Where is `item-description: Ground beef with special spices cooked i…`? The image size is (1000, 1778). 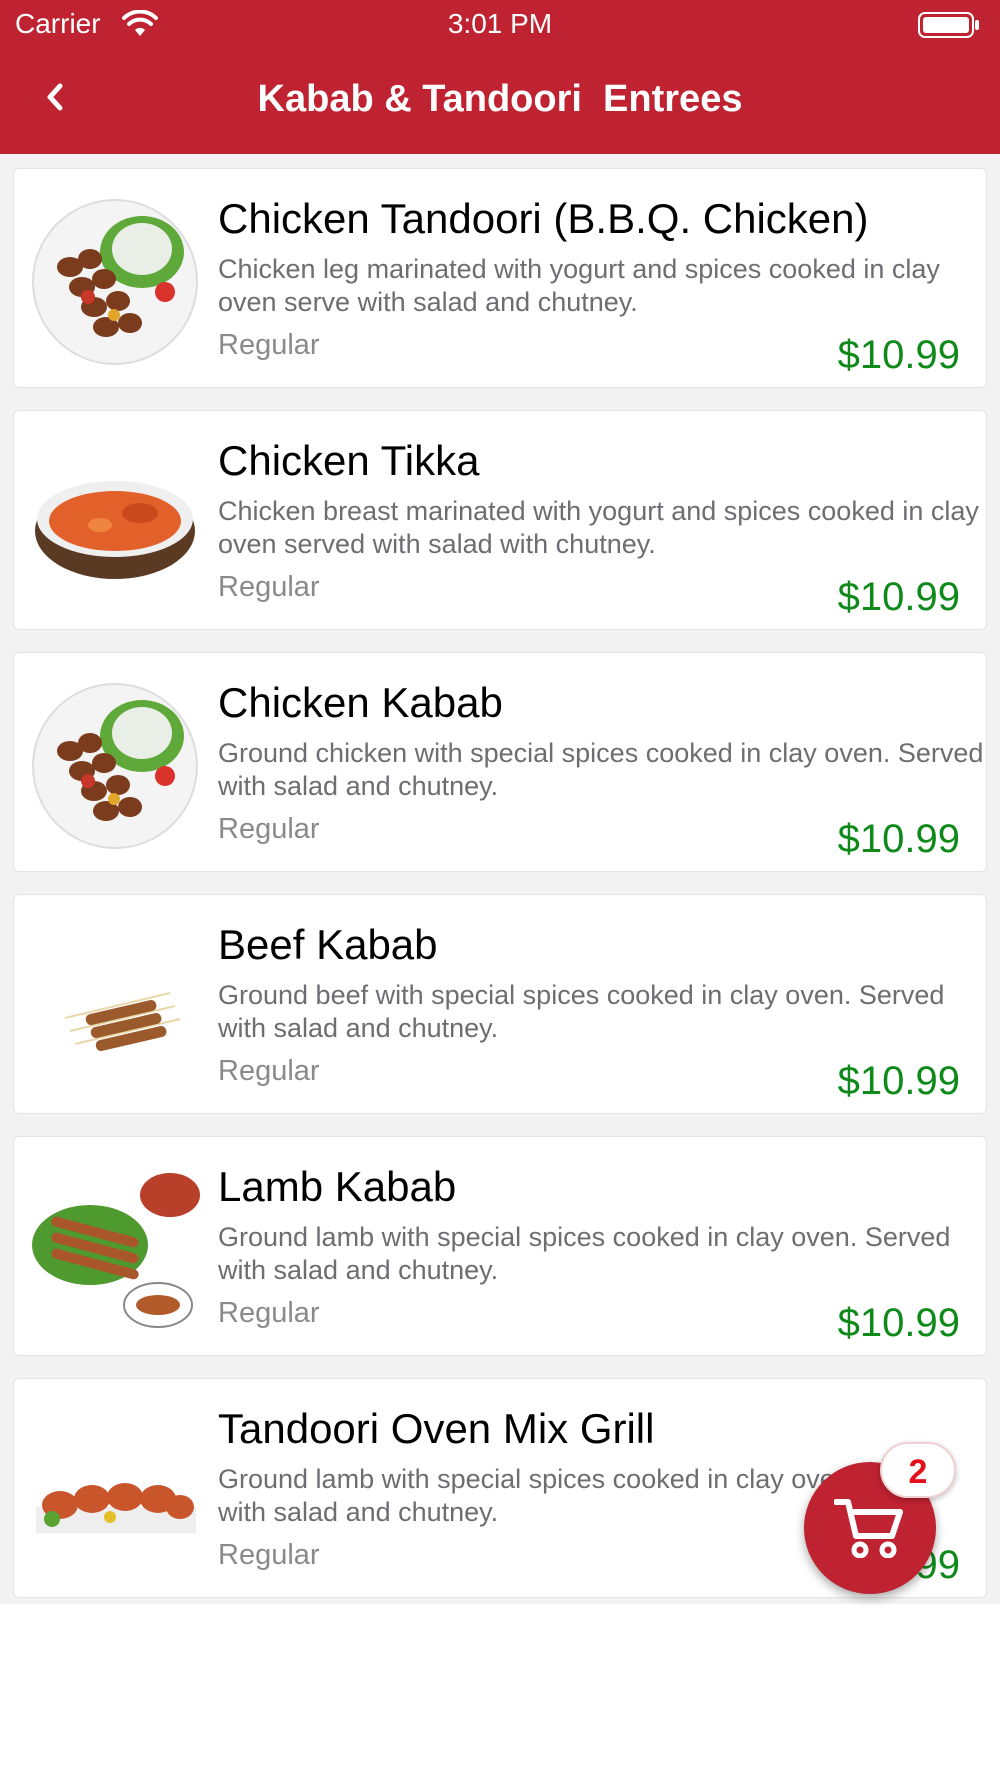 item-description: Ground beef with special spices cooked i… is located at coordinates (581, 1011).